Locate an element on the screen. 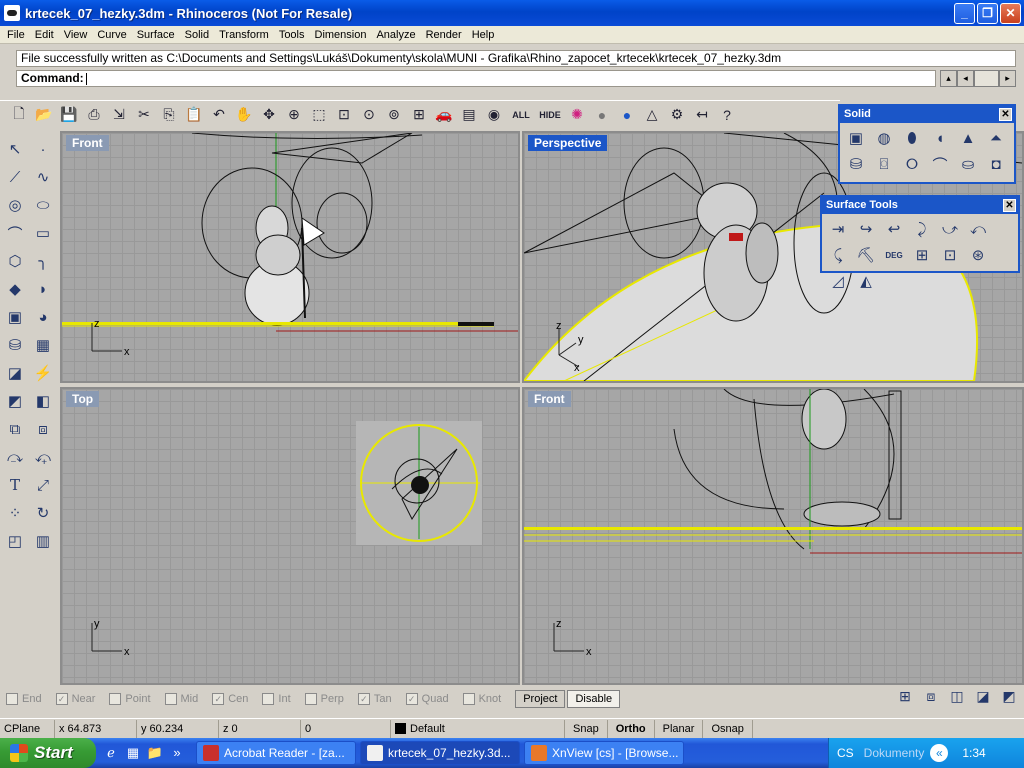 This screenshot has height=768, width=1024. solid-truncated-cone-icon: ⏶ is located at coordinates (996, 138).